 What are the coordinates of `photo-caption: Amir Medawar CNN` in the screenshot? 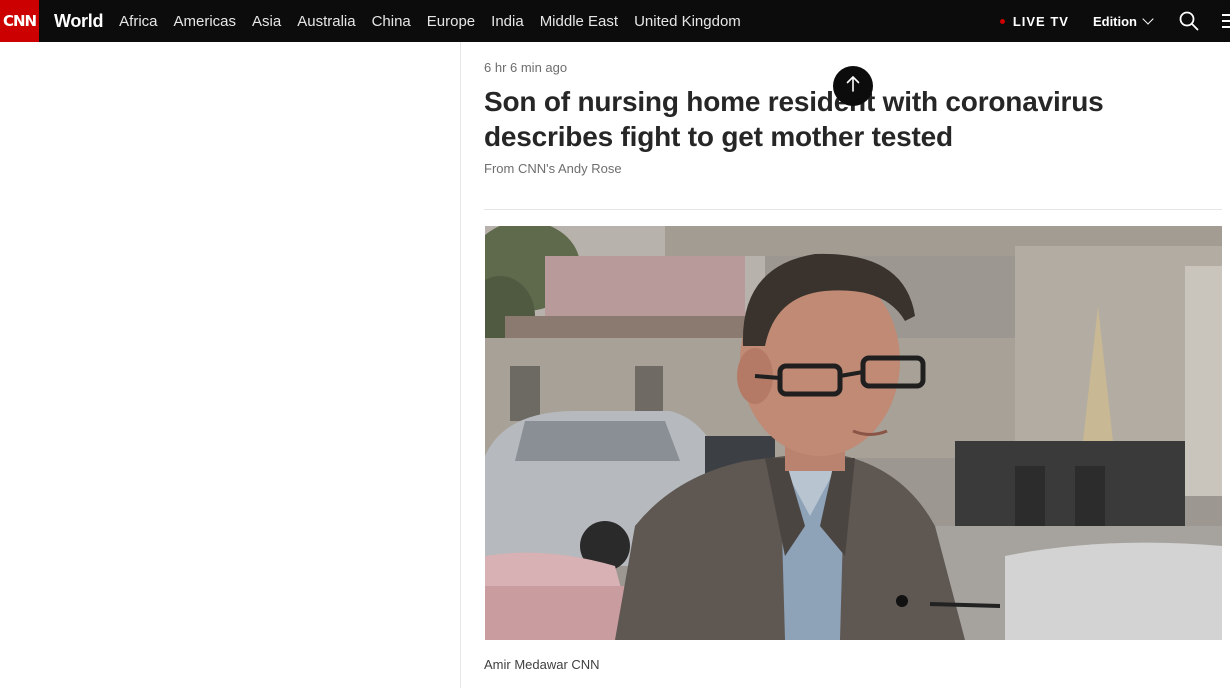 It's located at (542, 664).